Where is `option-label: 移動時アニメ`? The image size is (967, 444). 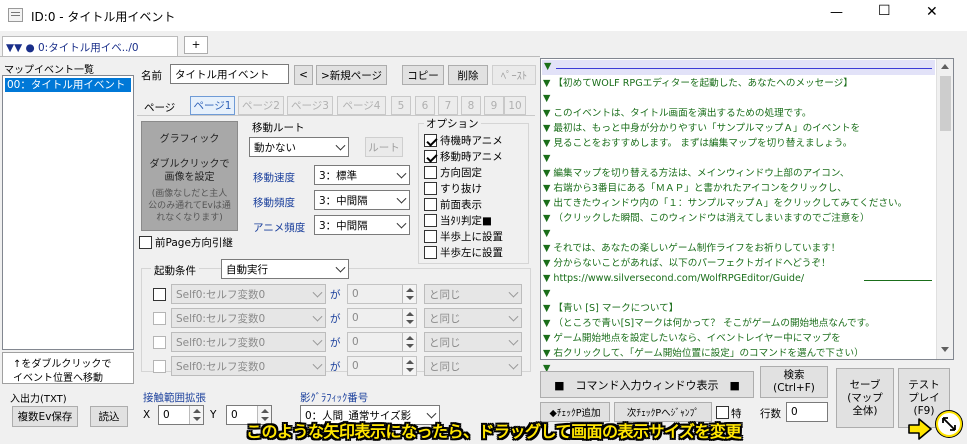
option-label: 移動時アニメ is located at coordinates (471, 157).